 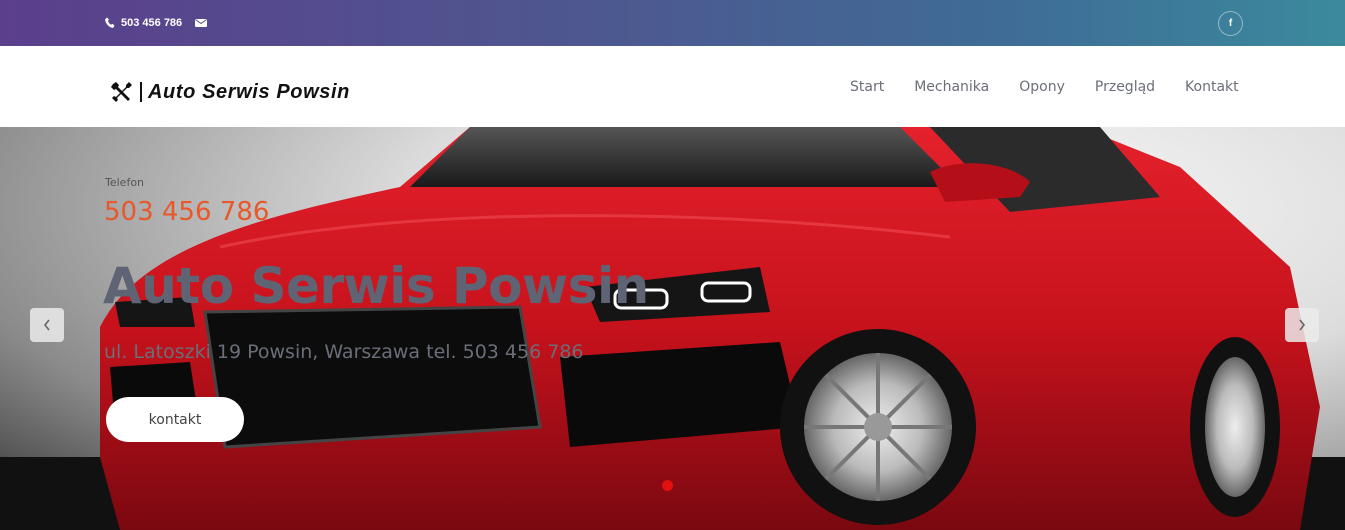 I want to click on slider-prev-button, so click(x=47, y=325).